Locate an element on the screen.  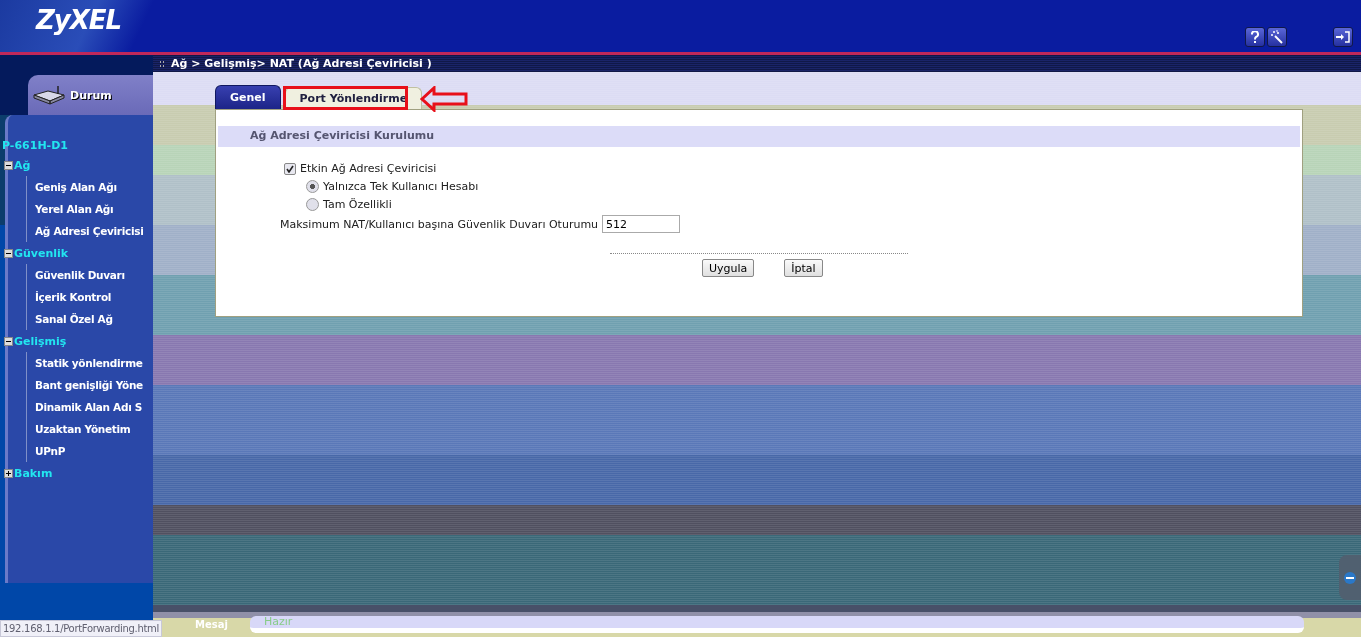
magic-wand-icon is located at coordinates (1277, 37).